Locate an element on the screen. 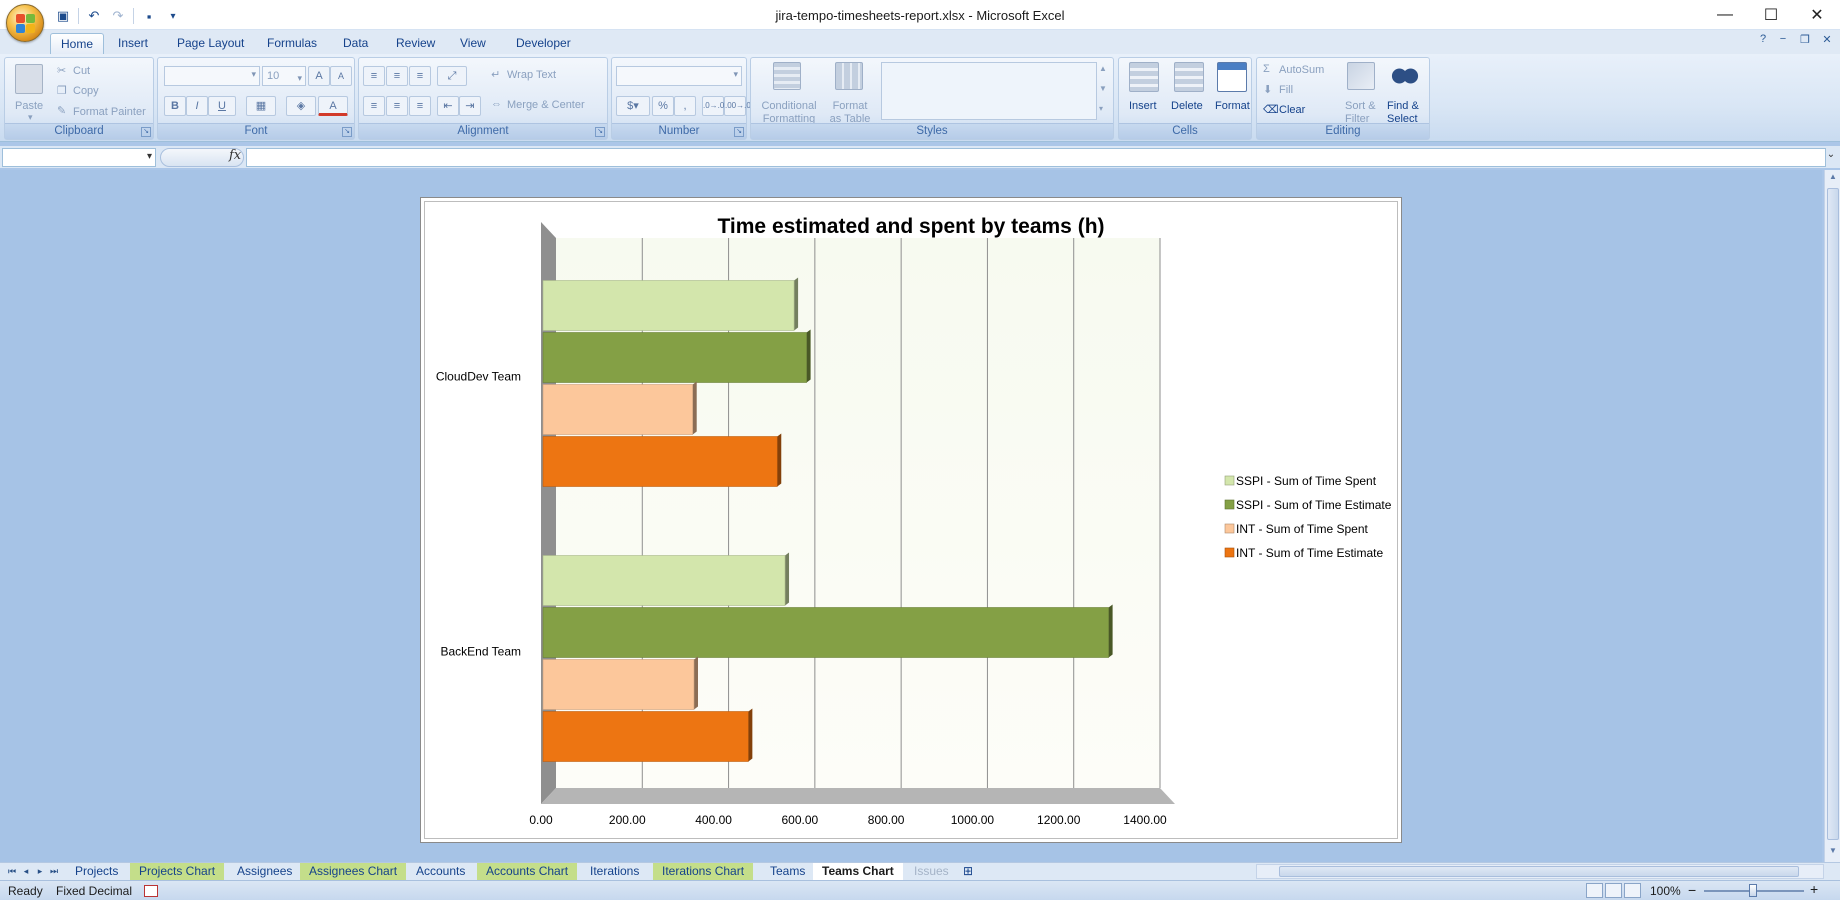  tab-review: Review is located at coordinates (415, 43).